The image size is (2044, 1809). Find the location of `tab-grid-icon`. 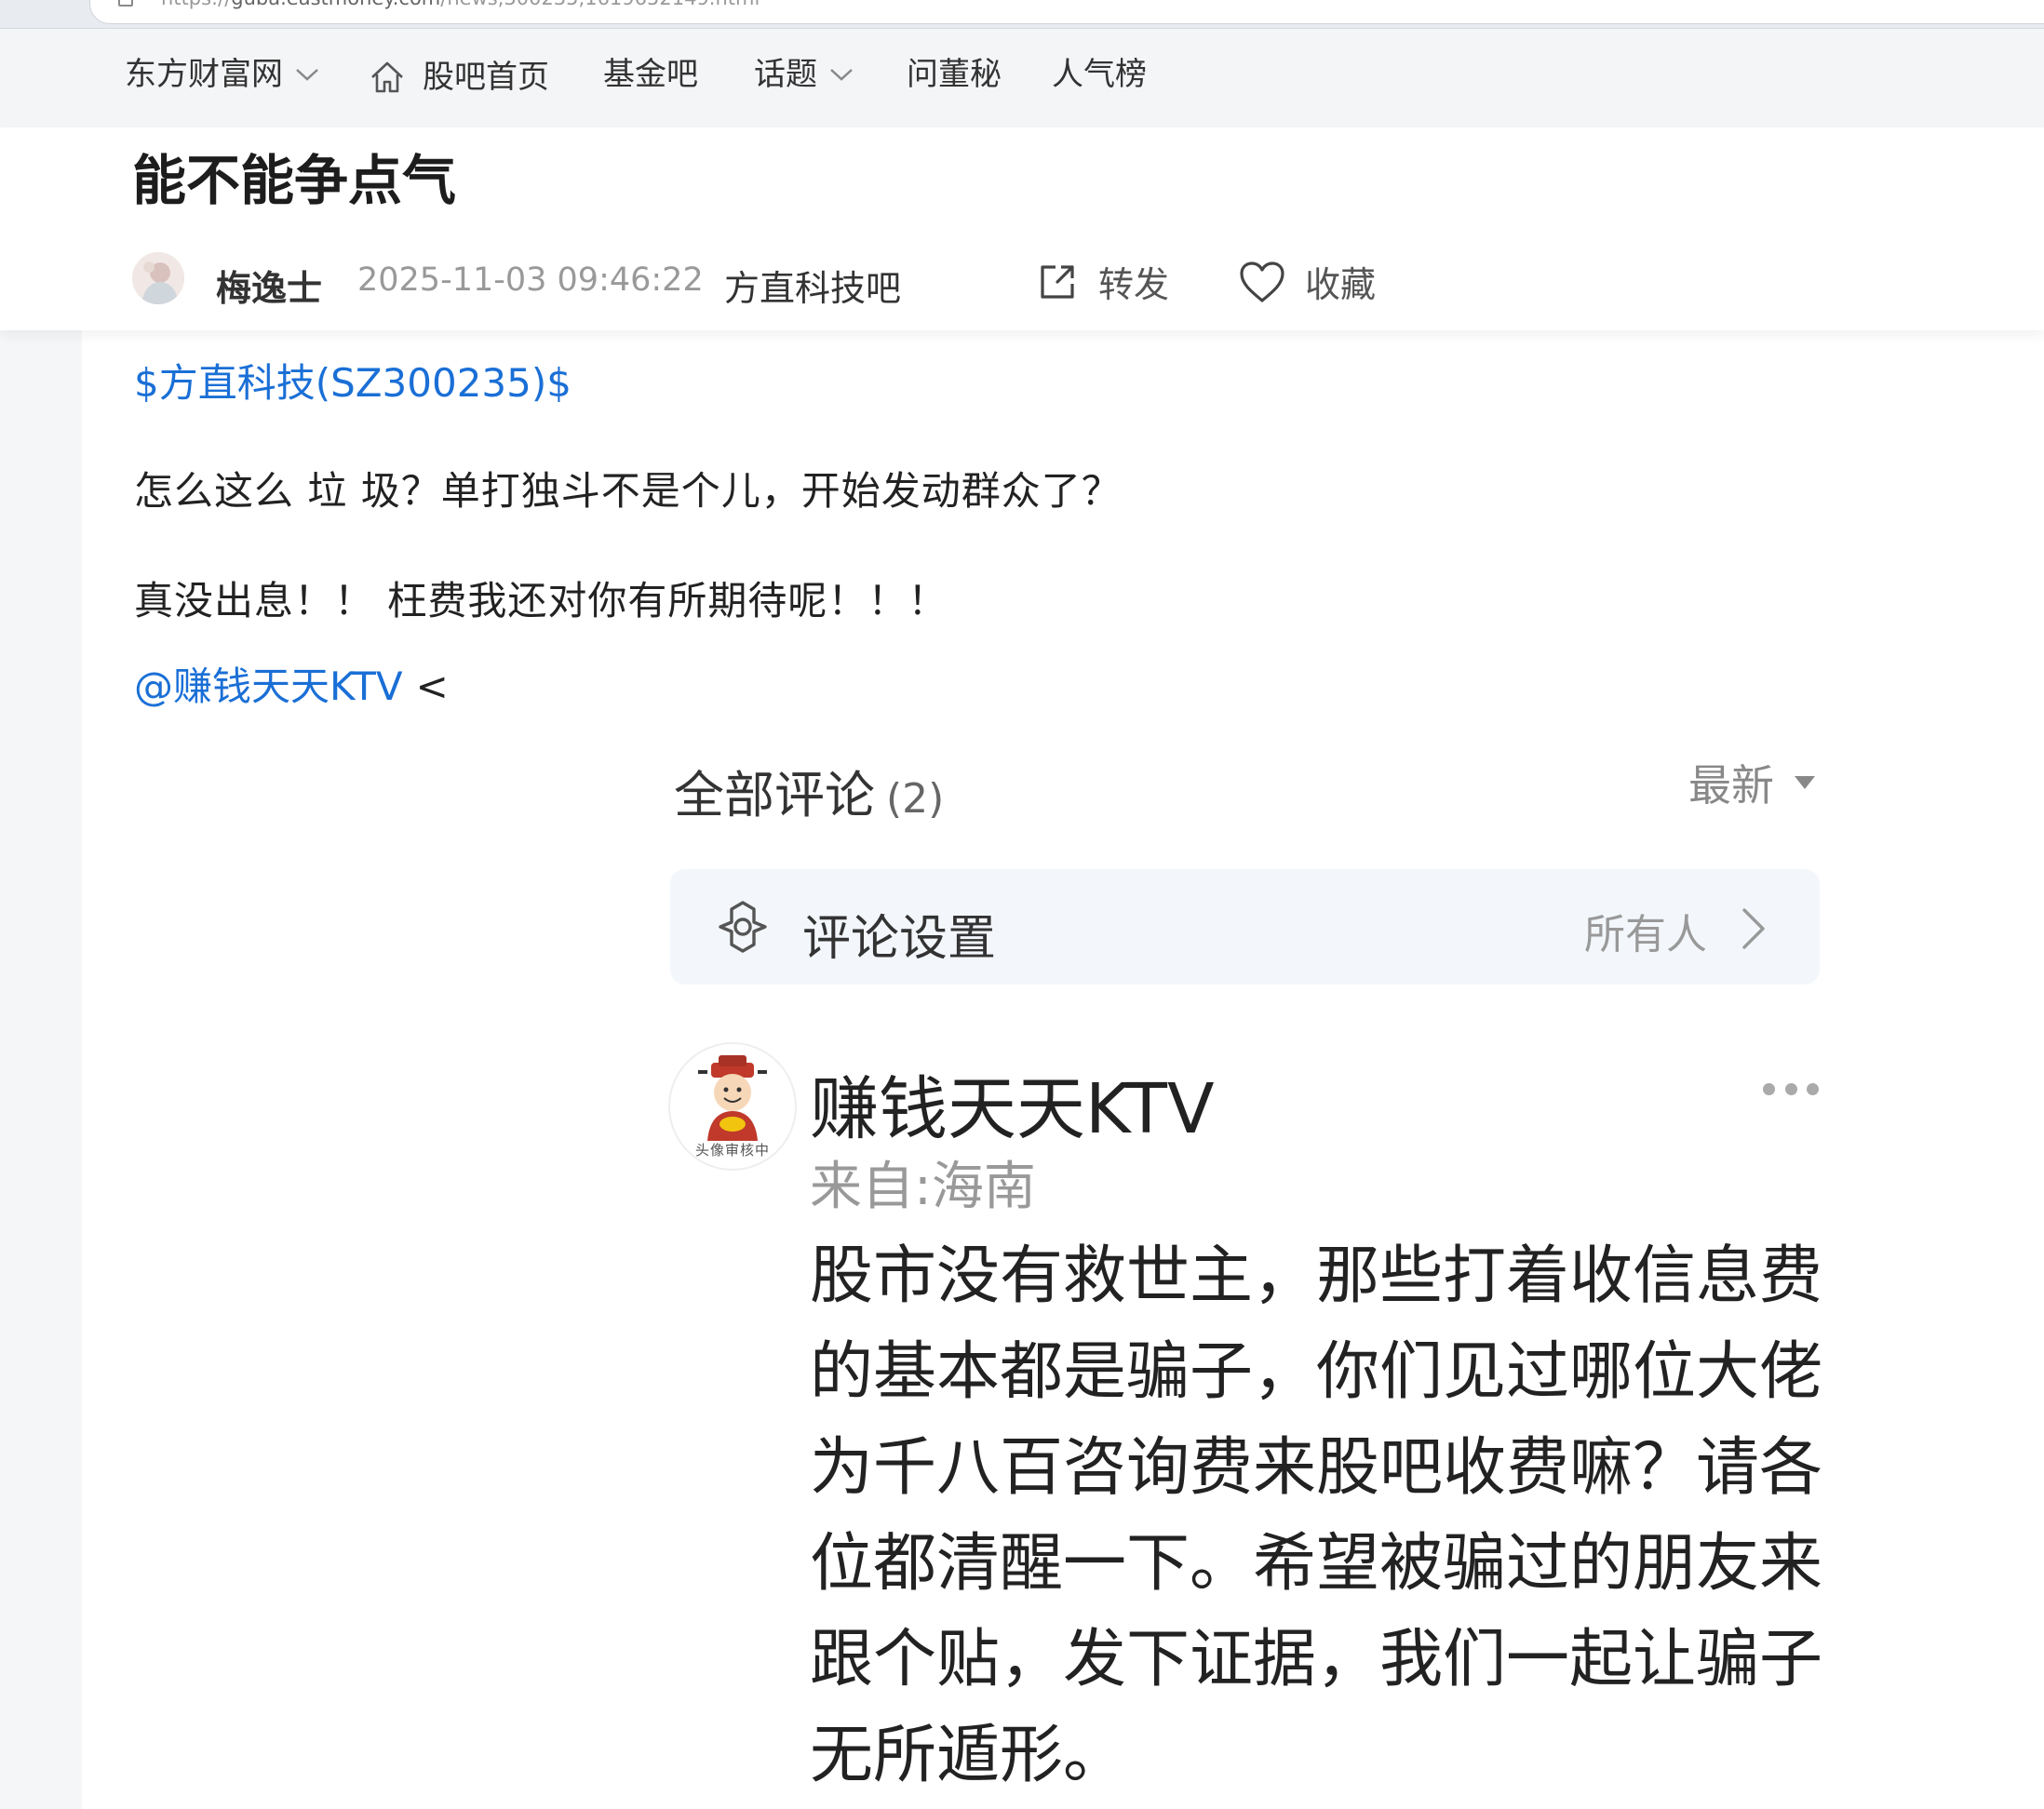

tab-grid-icon is located at coordinates (44, 4).